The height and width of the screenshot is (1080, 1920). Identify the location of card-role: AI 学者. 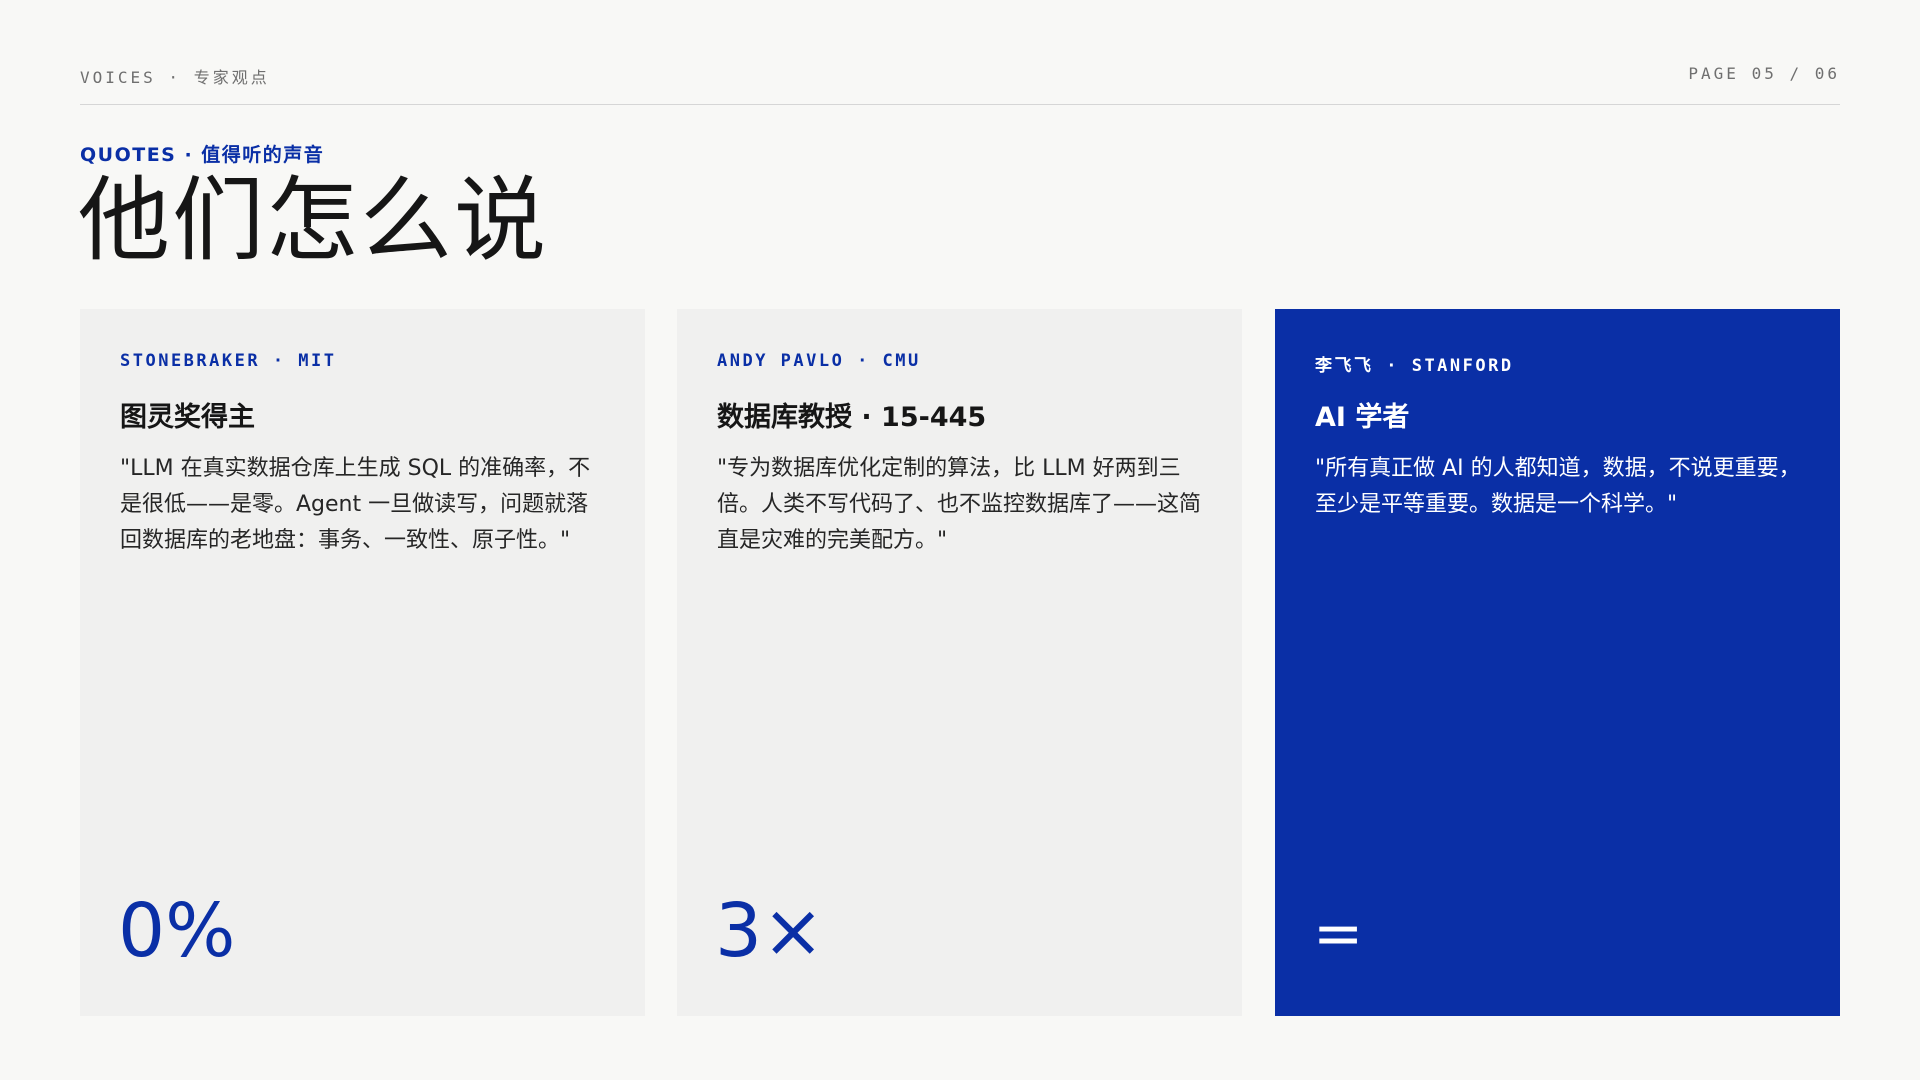
(1362, 417).